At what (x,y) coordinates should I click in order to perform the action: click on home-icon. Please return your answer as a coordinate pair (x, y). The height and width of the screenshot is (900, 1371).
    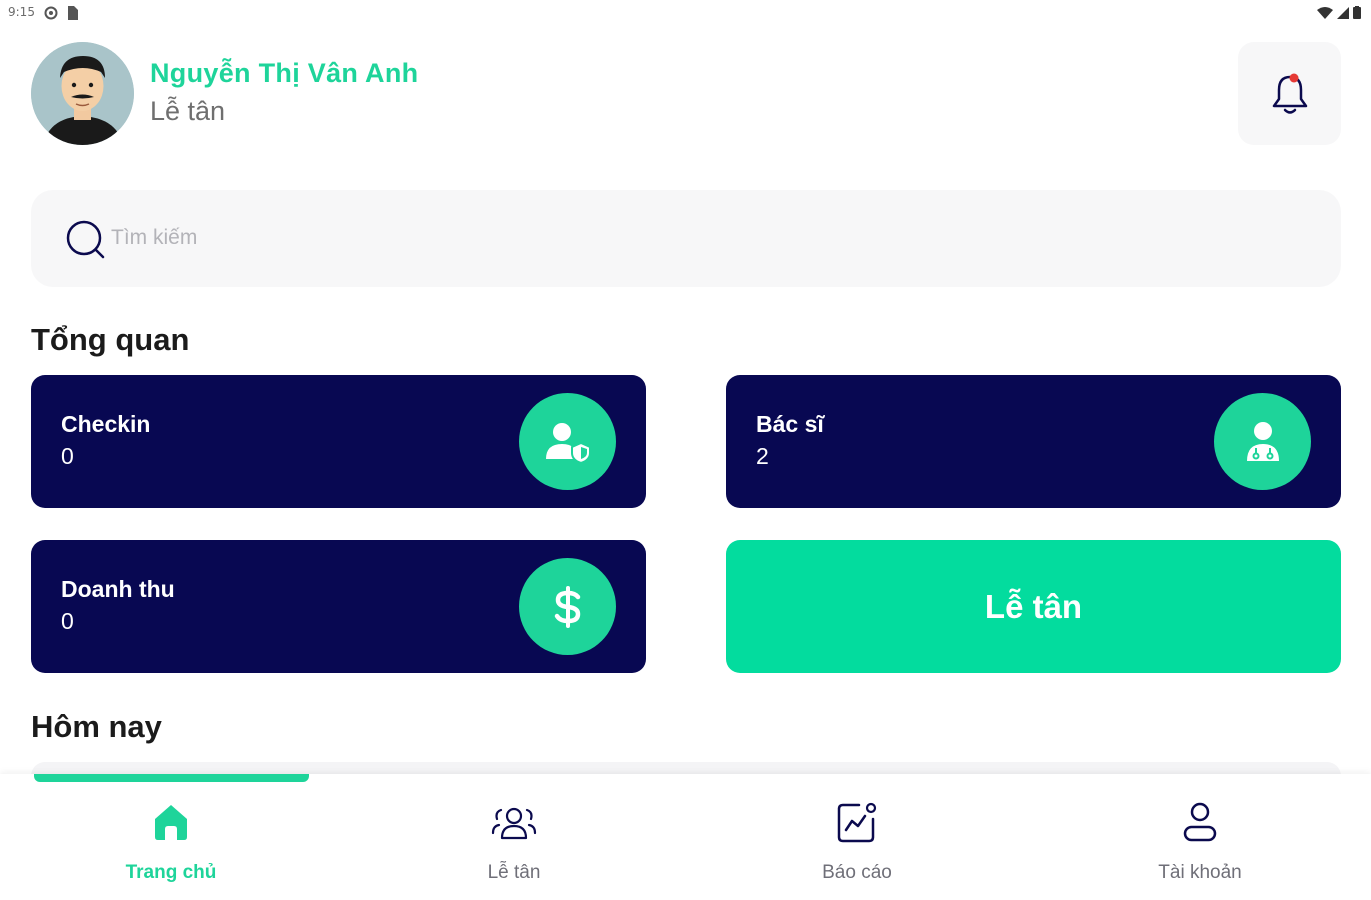
    Looking at the image, I should click on (171, 822).